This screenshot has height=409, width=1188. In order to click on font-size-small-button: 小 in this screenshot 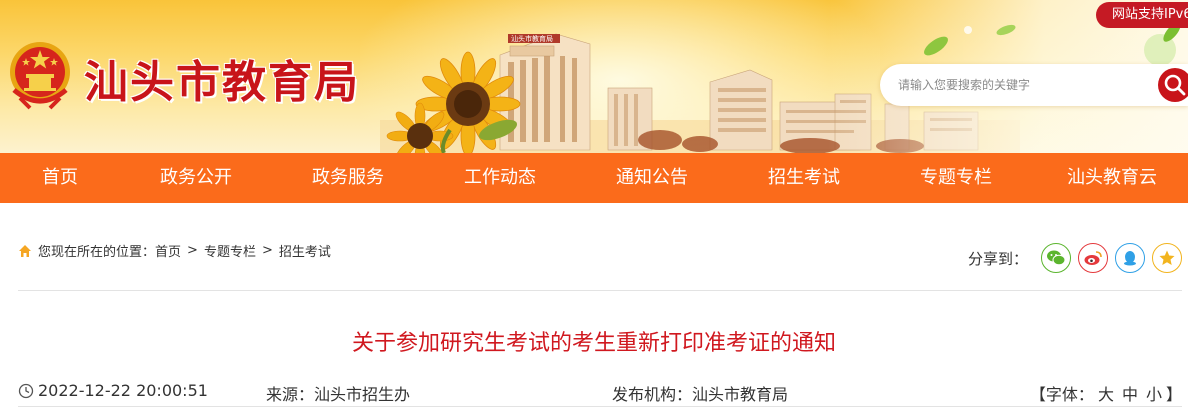, I will do `click(1154, 394)`.